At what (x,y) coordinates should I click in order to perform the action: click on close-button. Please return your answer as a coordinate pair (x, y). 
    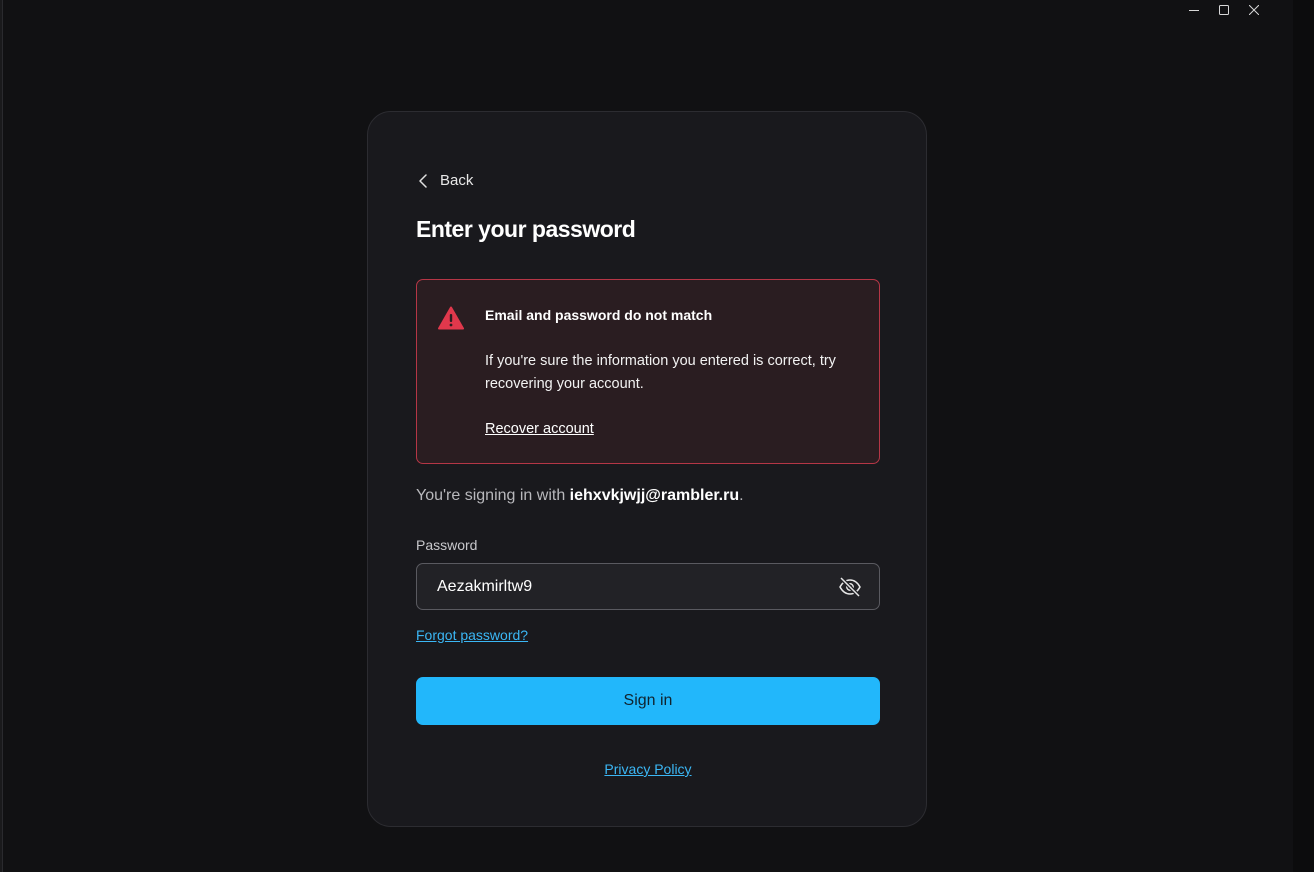
    Looking at the image, I should click on (1254, 10).